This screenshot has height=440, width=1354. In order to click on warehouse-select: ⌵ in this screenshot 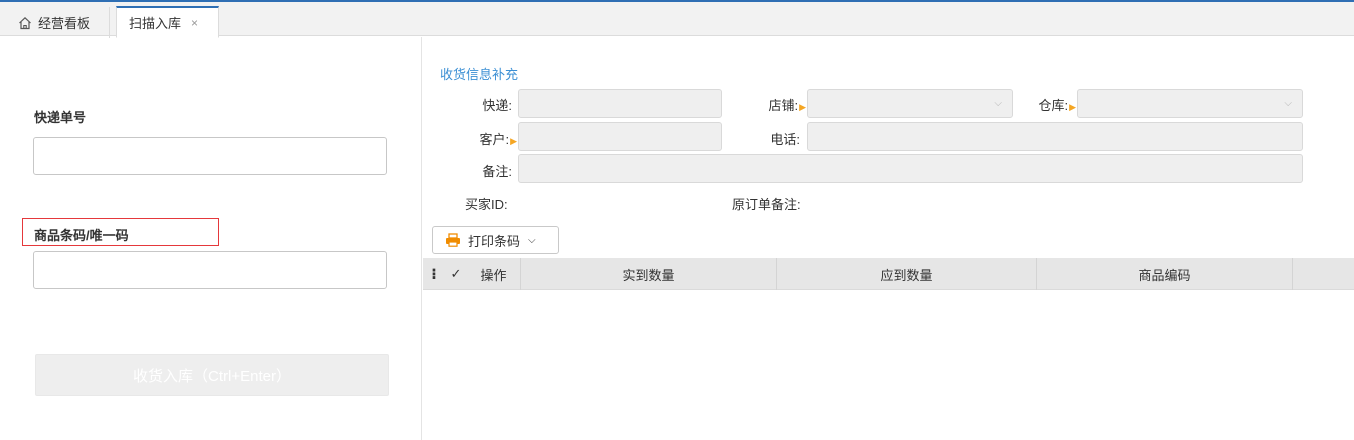, I will do `click(1190, 103)`.